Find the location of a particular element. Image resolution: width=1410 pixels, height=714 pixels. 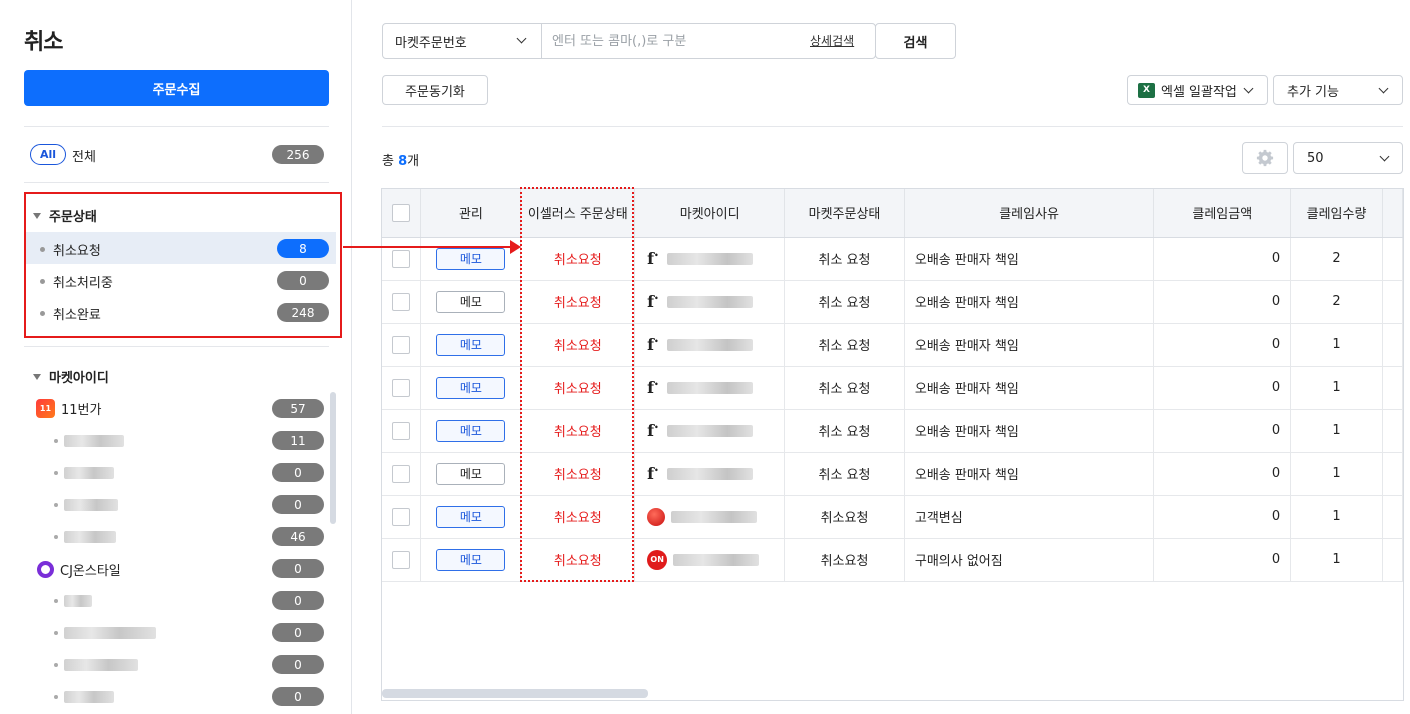

sidebar-scrollbar is located at coordinates (333, 458).